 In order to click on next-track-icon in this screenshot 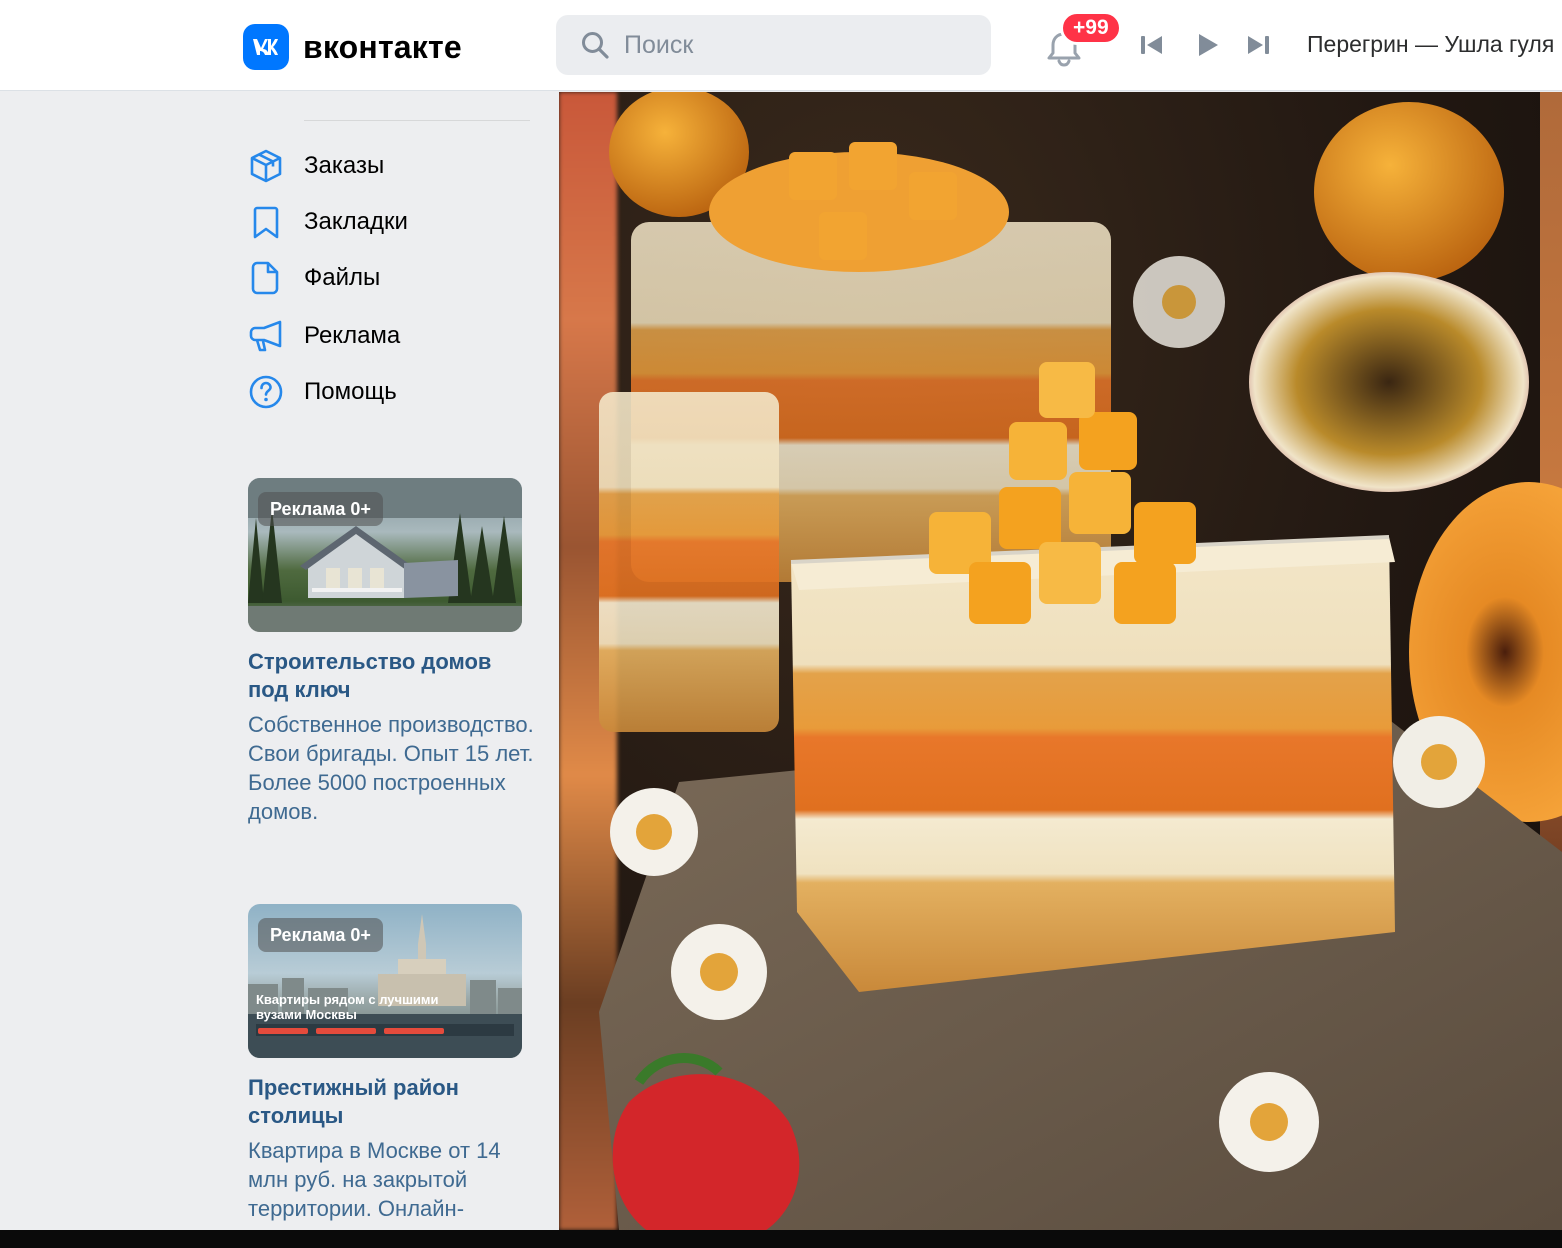, I will do `click(1258, 45)`.